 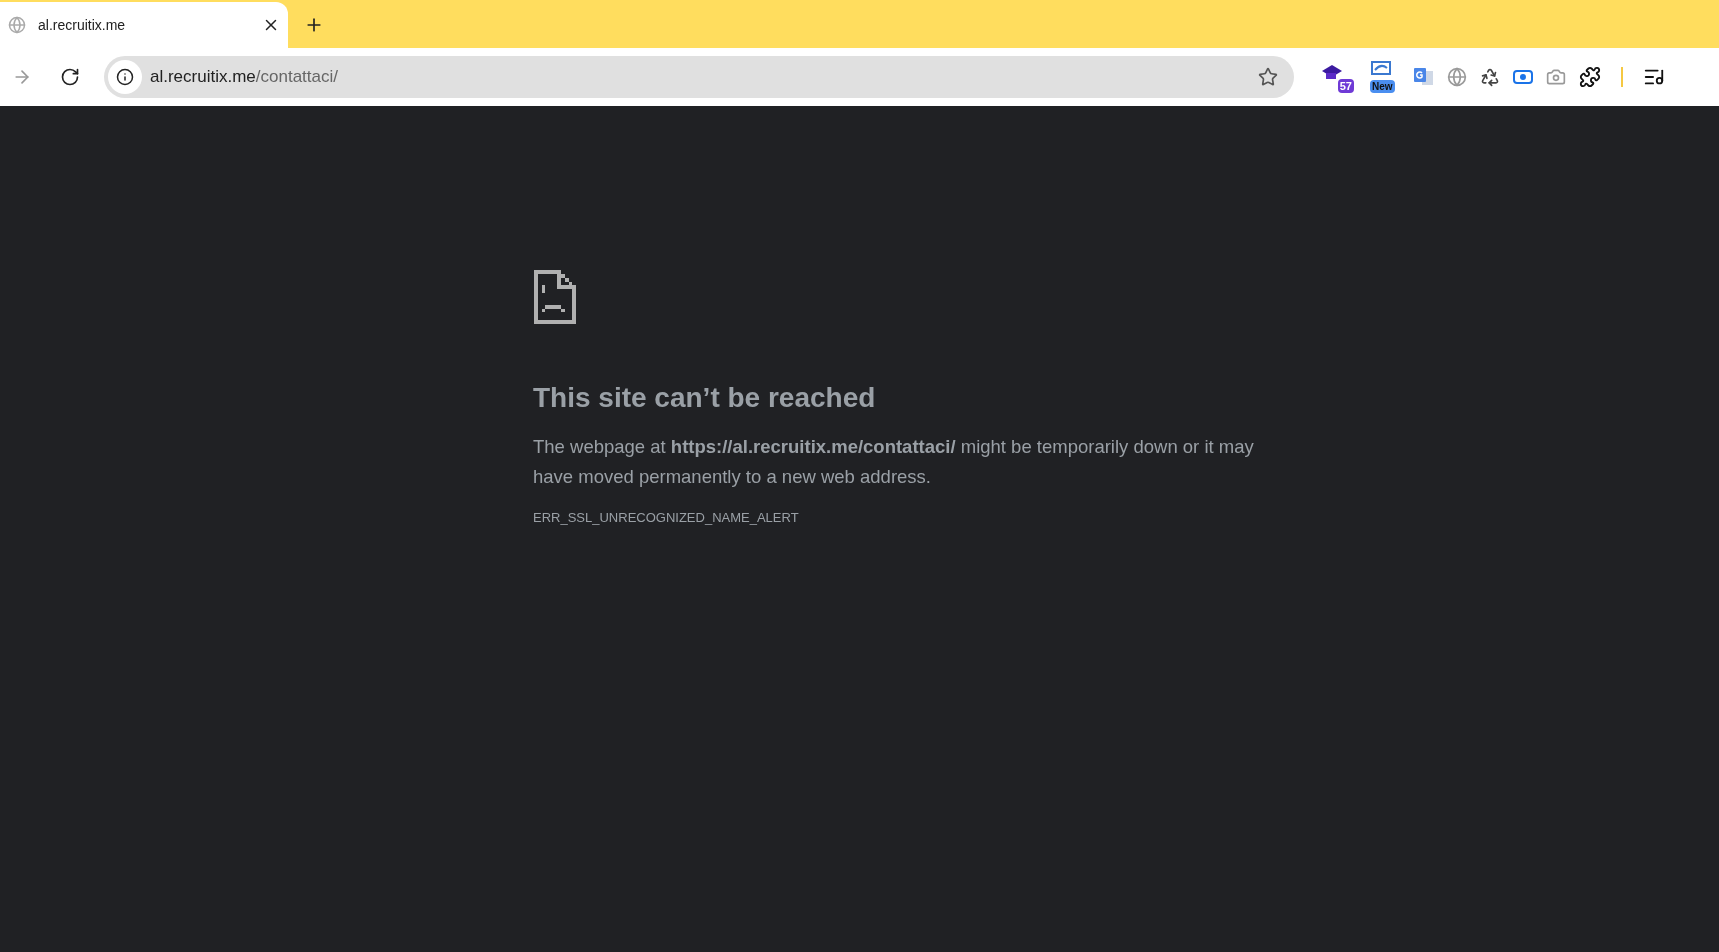 I want to click on site-info-button, so click(x=125, y=77).